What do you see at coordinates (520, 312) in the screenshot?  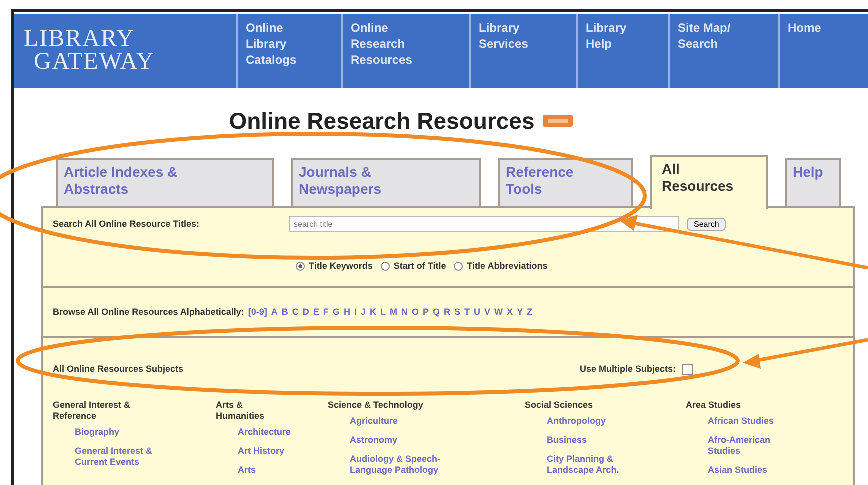 I see `letter-link: Y` at bounding box center [520, 312].